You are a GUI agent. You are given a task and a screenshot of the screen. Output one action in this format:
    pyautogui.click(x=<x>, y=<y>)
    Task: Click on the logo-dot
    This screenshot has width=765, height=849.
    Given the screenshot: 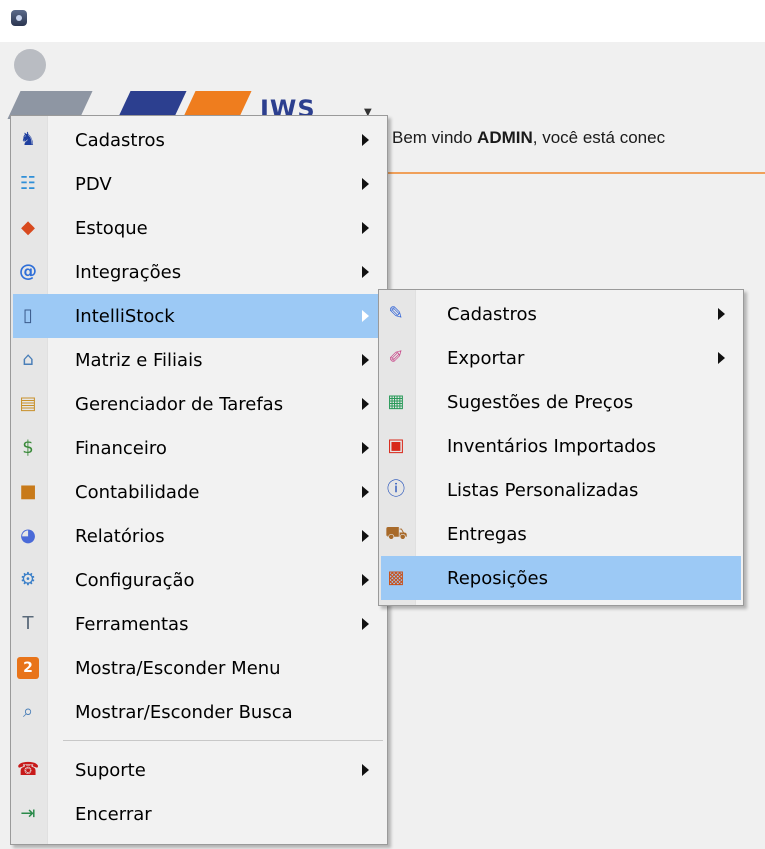 What is the action you would take?
    pyautogui.click(x=30, y=65)
    